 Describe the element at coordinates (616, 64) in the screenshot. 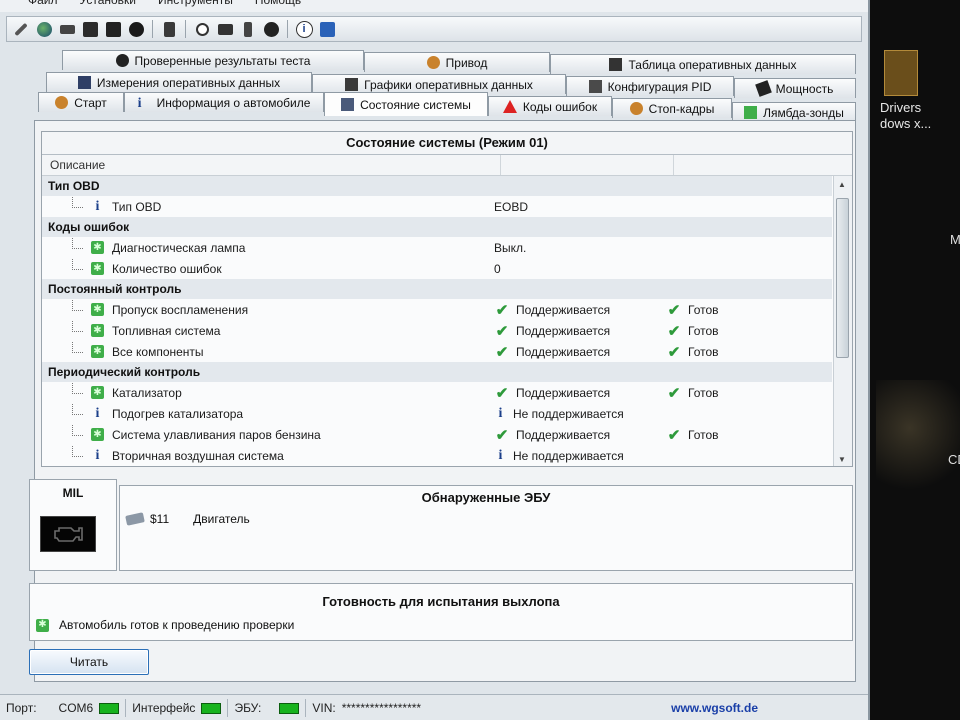

I see `table-icon` at that location.